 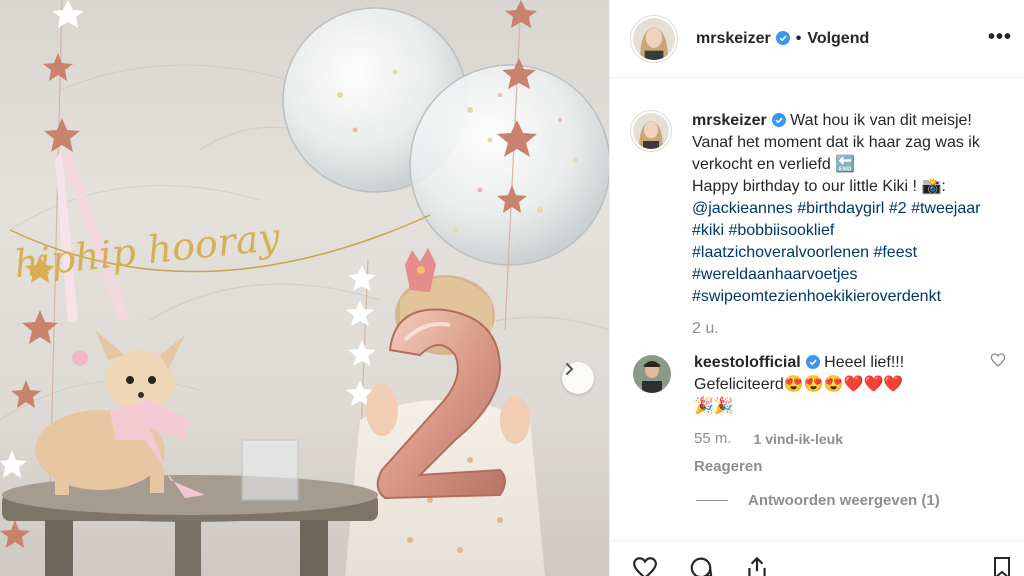 I want to click on commenter-username: keestolofficial, so click(x=747, y=362).